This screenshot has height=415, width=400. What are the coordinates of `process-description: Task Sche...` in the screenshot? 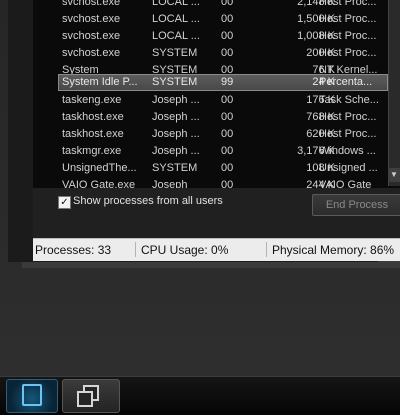 It's located at (349, 100).